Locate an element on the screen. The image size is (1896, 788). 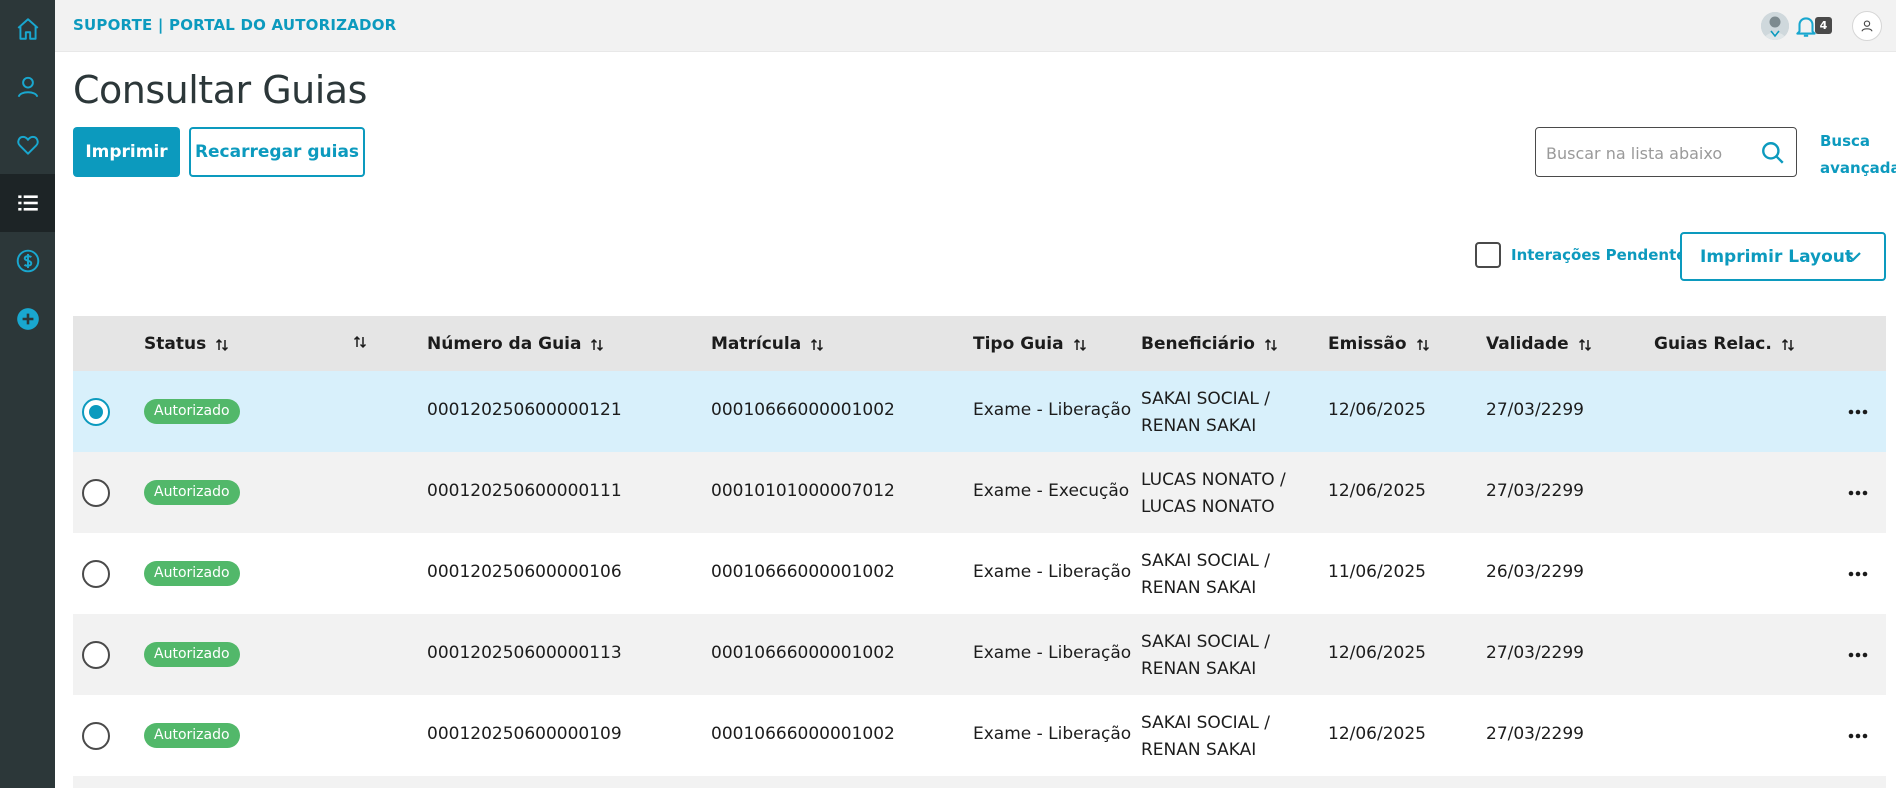
column-header-tipo-guia: Tipo Guia is located at coordinates (1030, 344).